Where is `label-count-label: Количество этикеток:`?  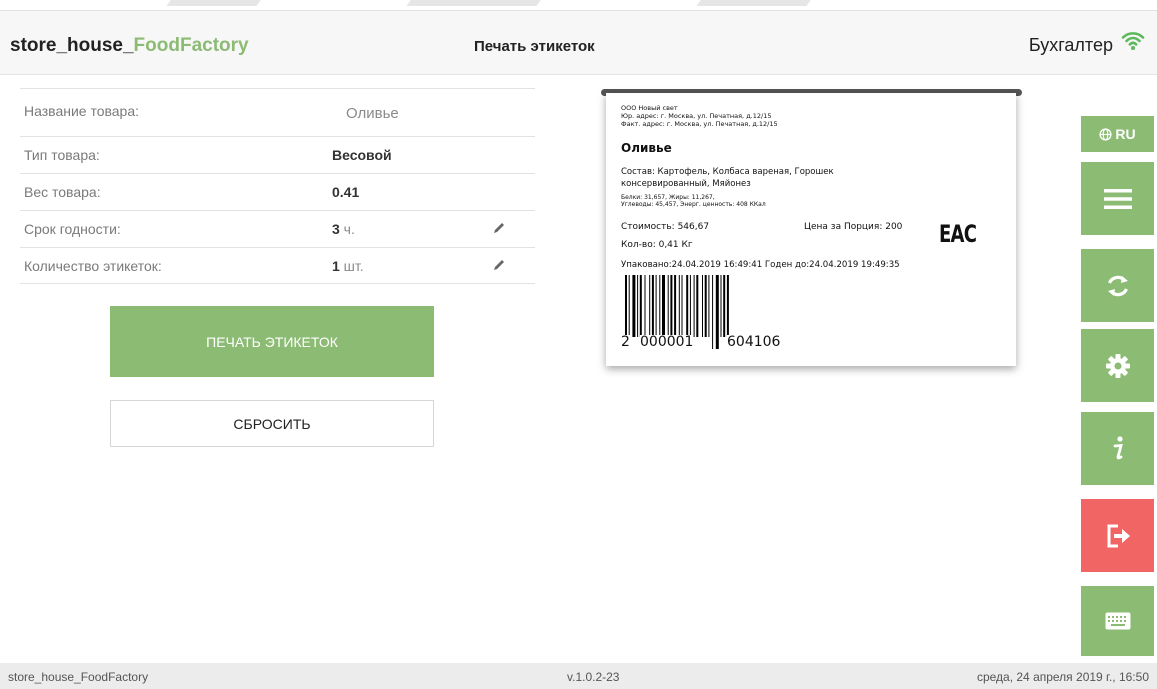
label-count-label: Количество этикеток: is located at coordinates (93, 266).